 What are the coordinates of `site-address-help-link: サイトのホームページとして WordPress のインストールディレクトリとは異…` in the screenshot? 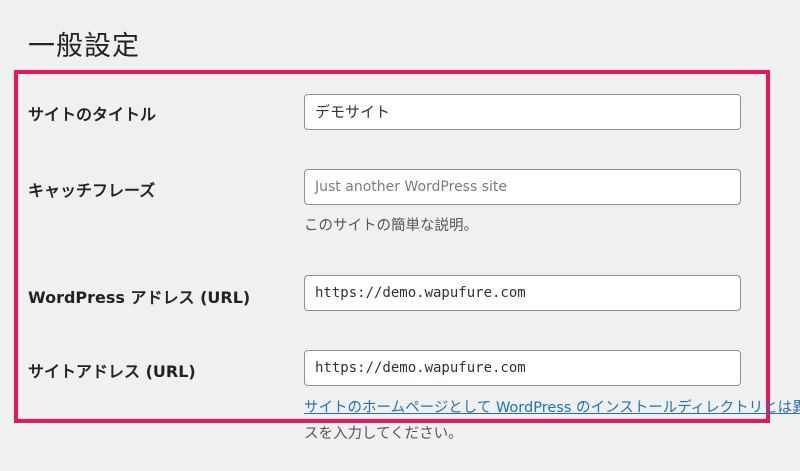 It's located at (552, 408).